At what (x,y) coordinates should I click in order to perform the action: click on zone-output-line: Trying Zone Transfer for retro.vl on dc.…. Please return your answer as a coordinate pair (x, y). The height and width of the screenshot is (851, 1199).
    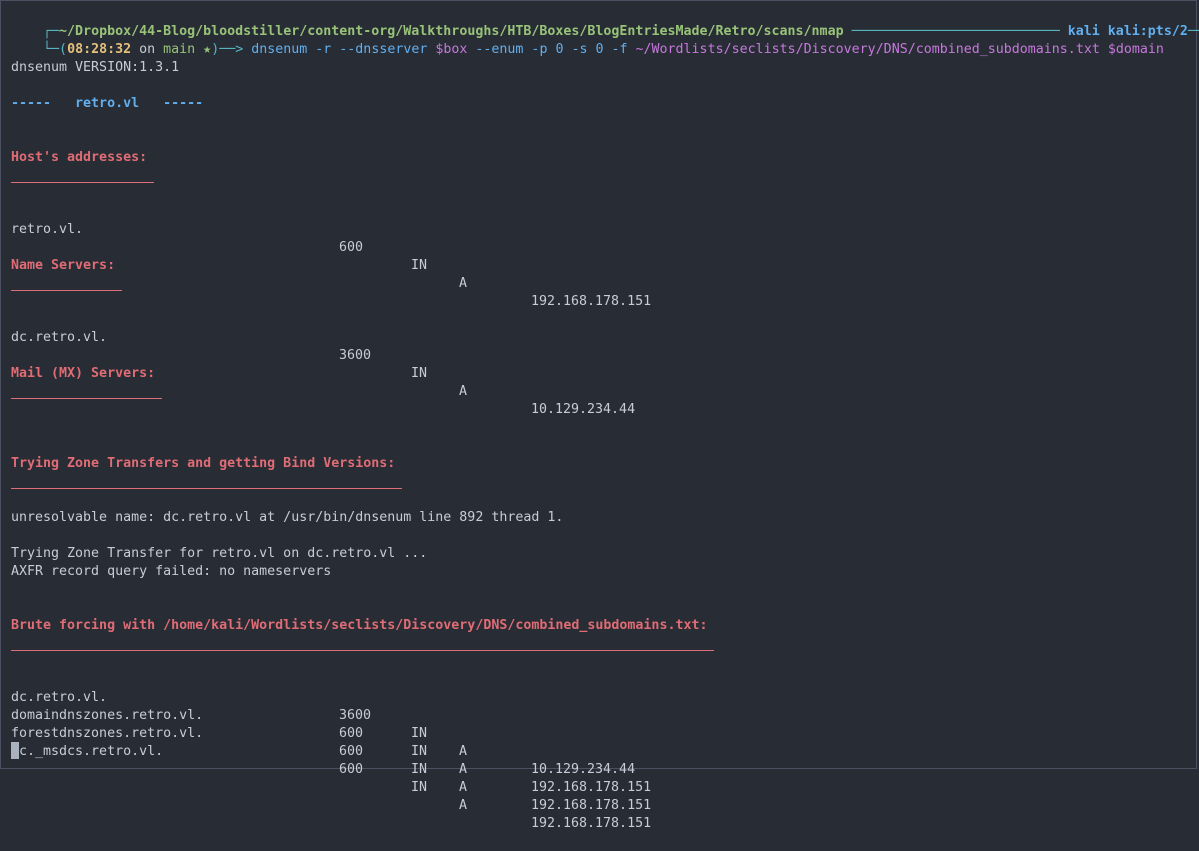
    Looking at the image, I should click on (219, 553).